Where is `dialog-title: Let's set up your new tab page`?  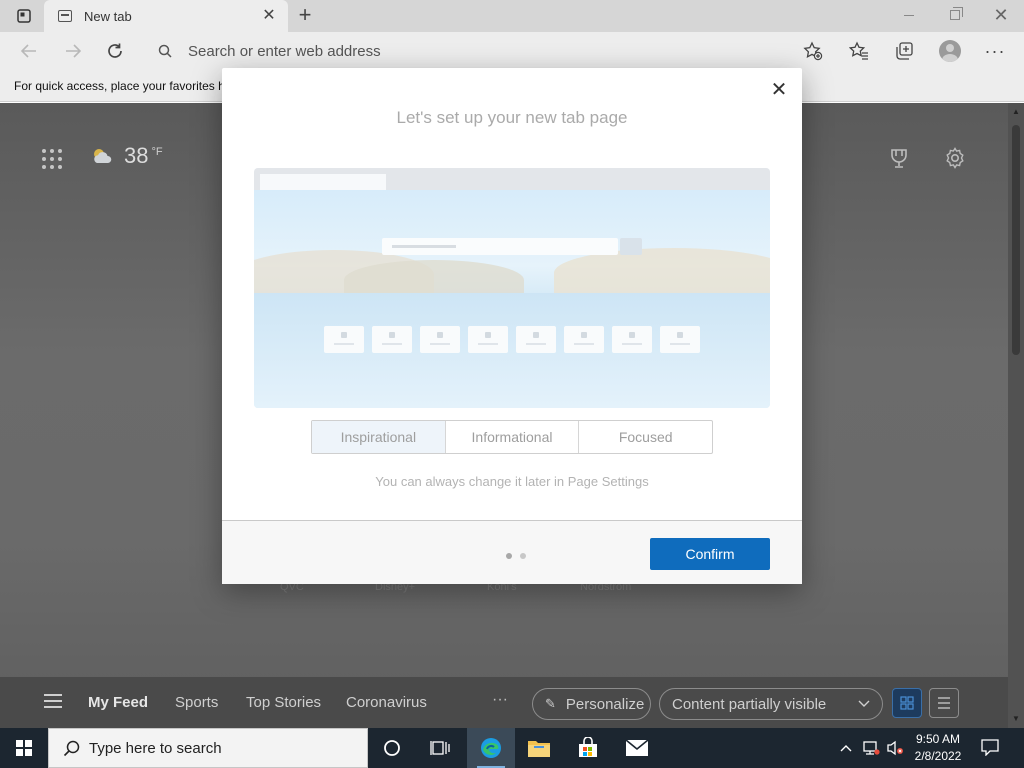
dialog-title: Let's set up your new tab page is located at coordinates (512, 117).